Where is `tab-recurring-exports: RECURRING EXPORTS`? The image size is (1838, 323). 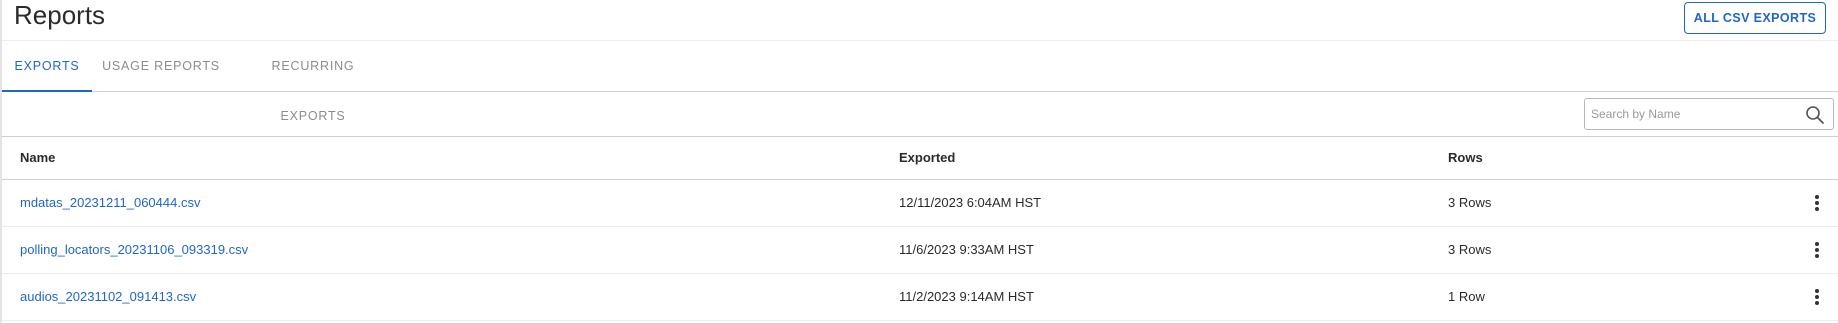
tab-recurring-exports: RECURRING EXPORTS is located at coordinates (313, 82).